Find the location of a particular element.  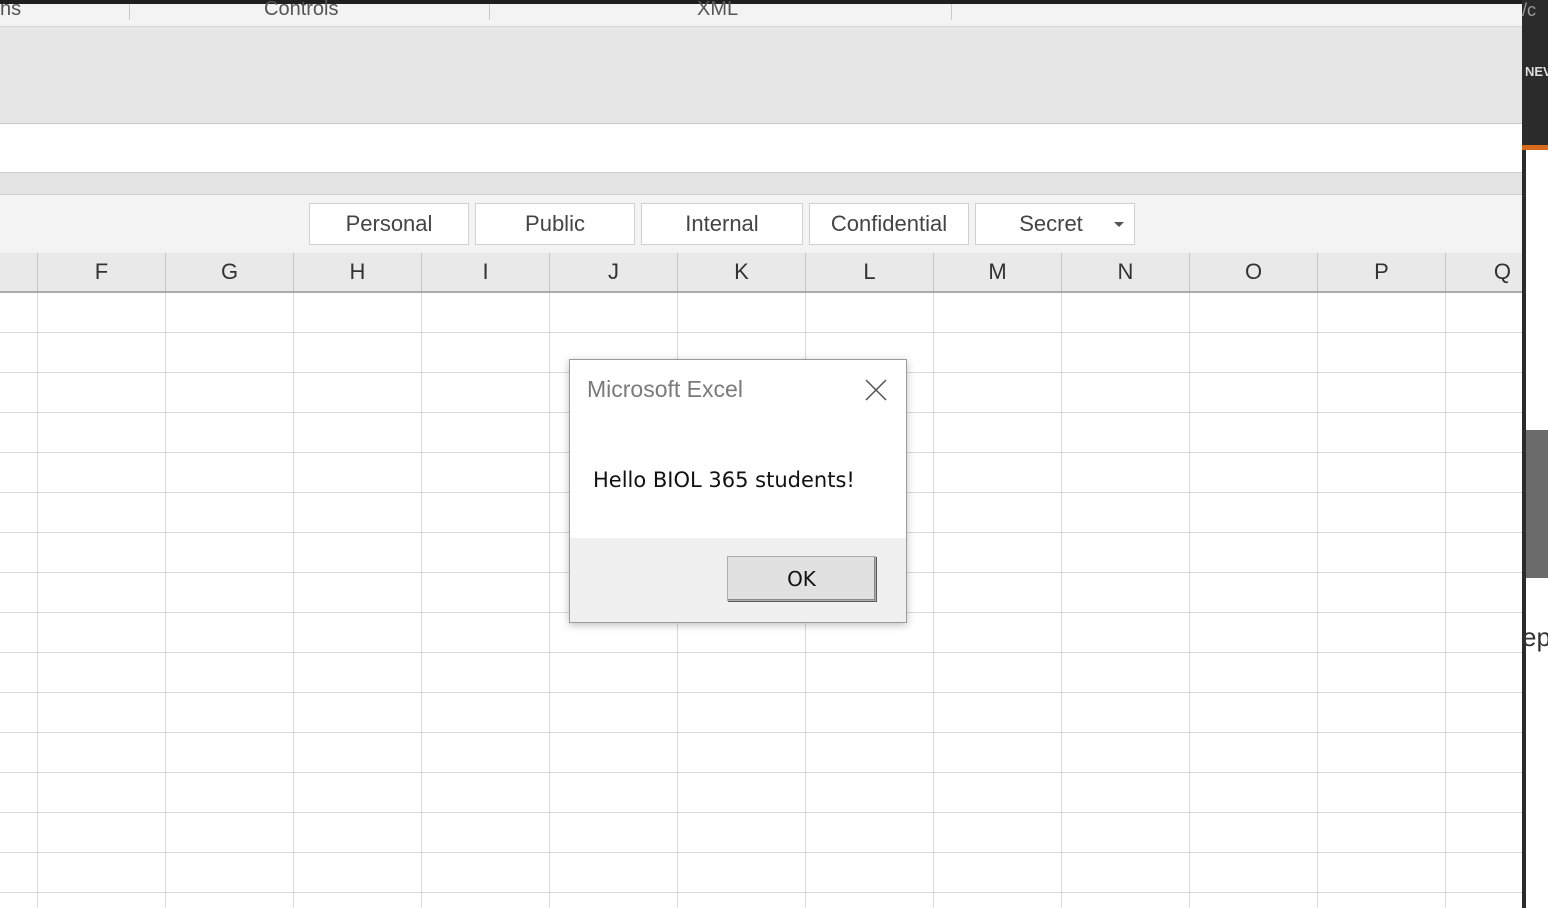

background-window-edge: /c NEV ep is located at coordinates (1535, 454).